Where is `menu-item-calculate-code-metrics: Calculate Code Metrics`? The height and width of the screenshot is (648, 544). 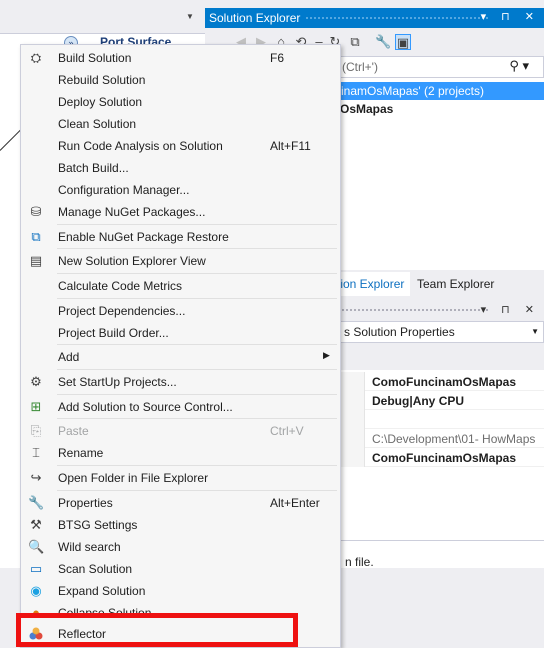 menu-item-calculate-code-metrics: Calculate Code Metrics is located at coordinates (180, 286).